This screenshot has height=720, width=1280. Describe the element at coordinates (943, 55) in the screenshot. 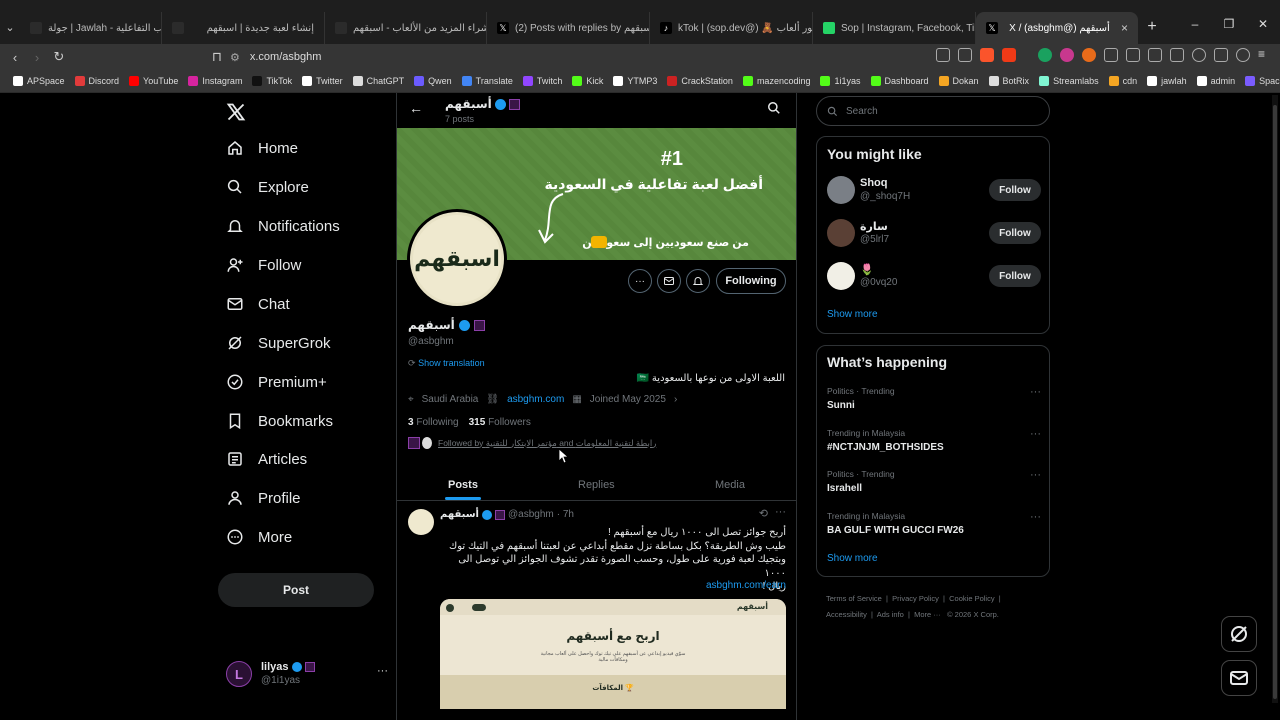

I see `screen-icon` at that location.